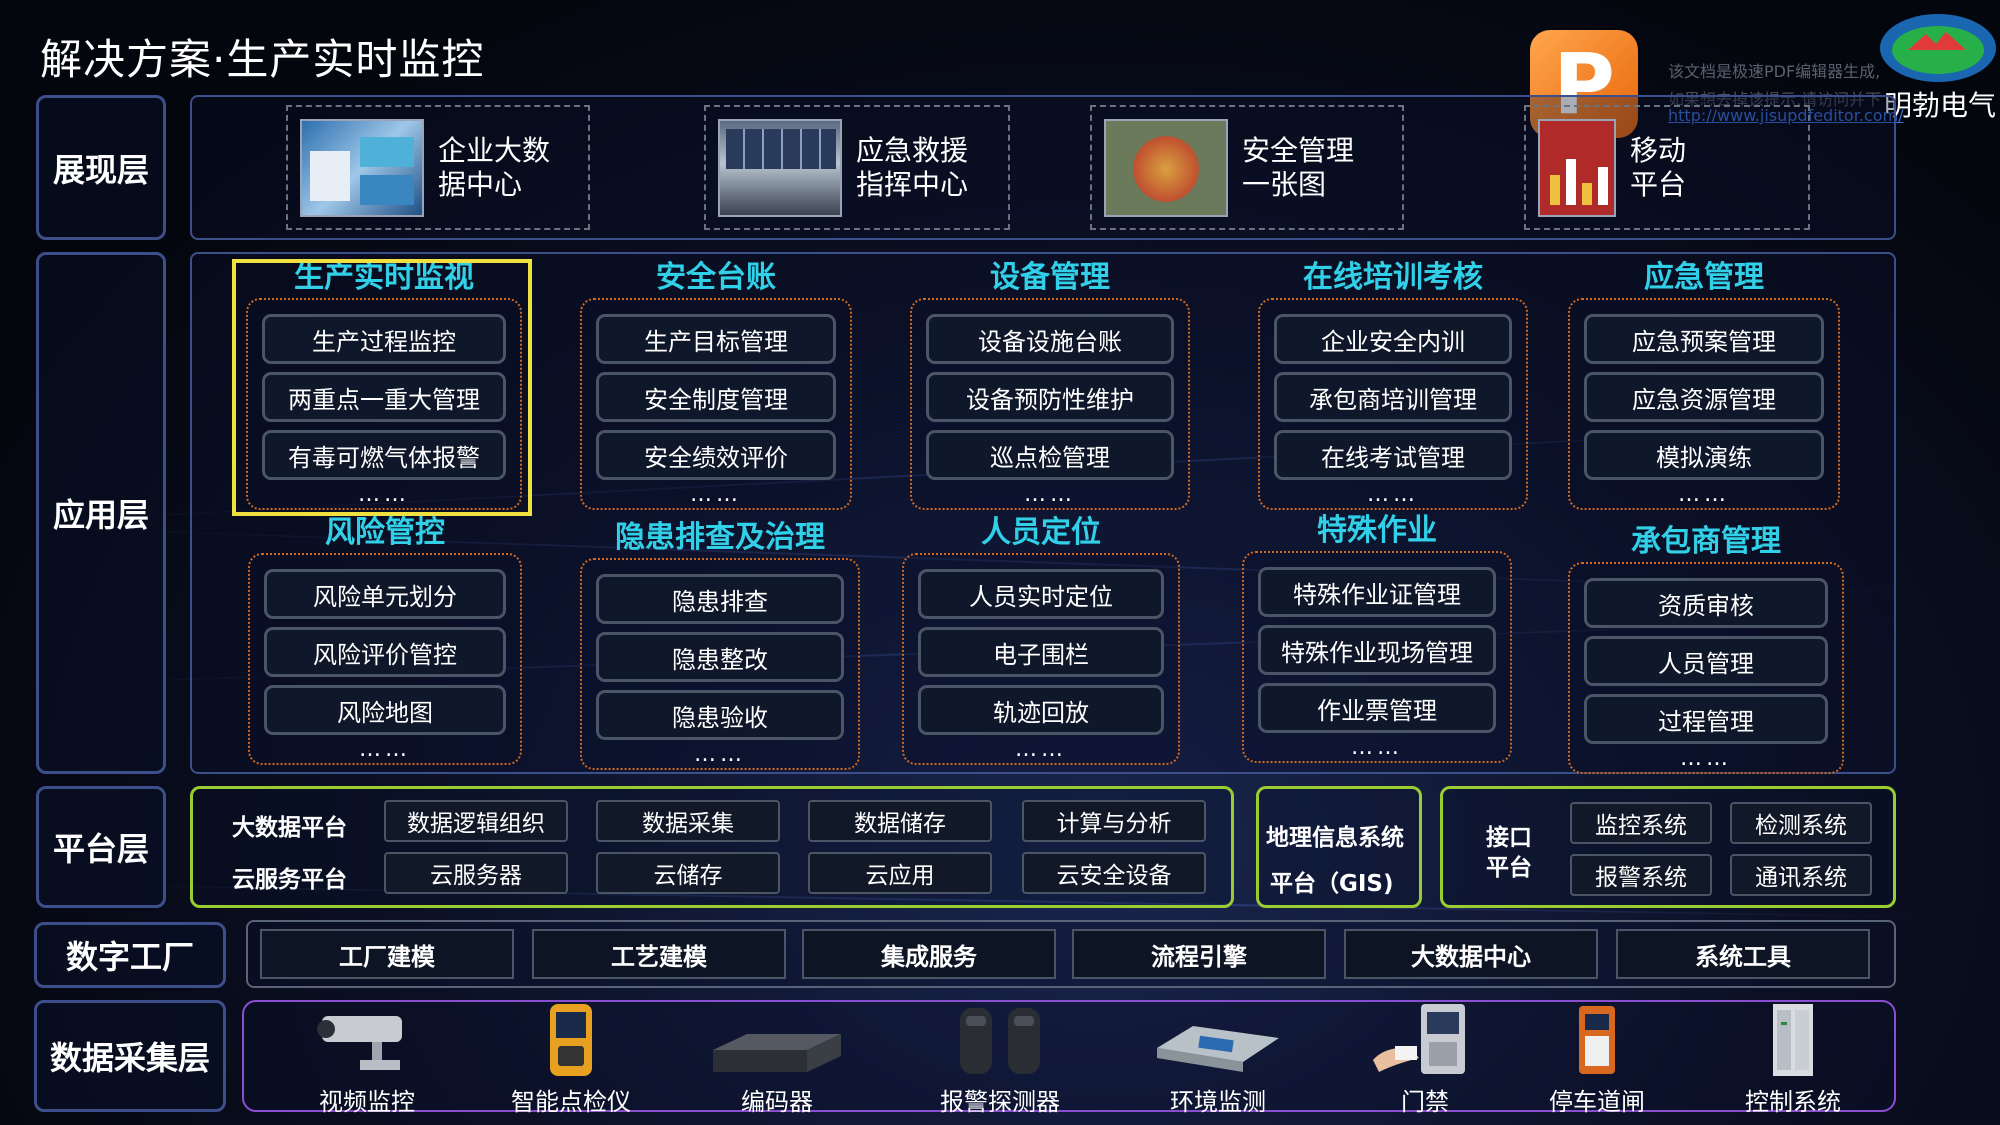 The height and width of the screenshot is (1125, 2000). Describe the element at coordinates (1393, 455) in the screenshot. I see `module-item: 在线考试管理` at that location.